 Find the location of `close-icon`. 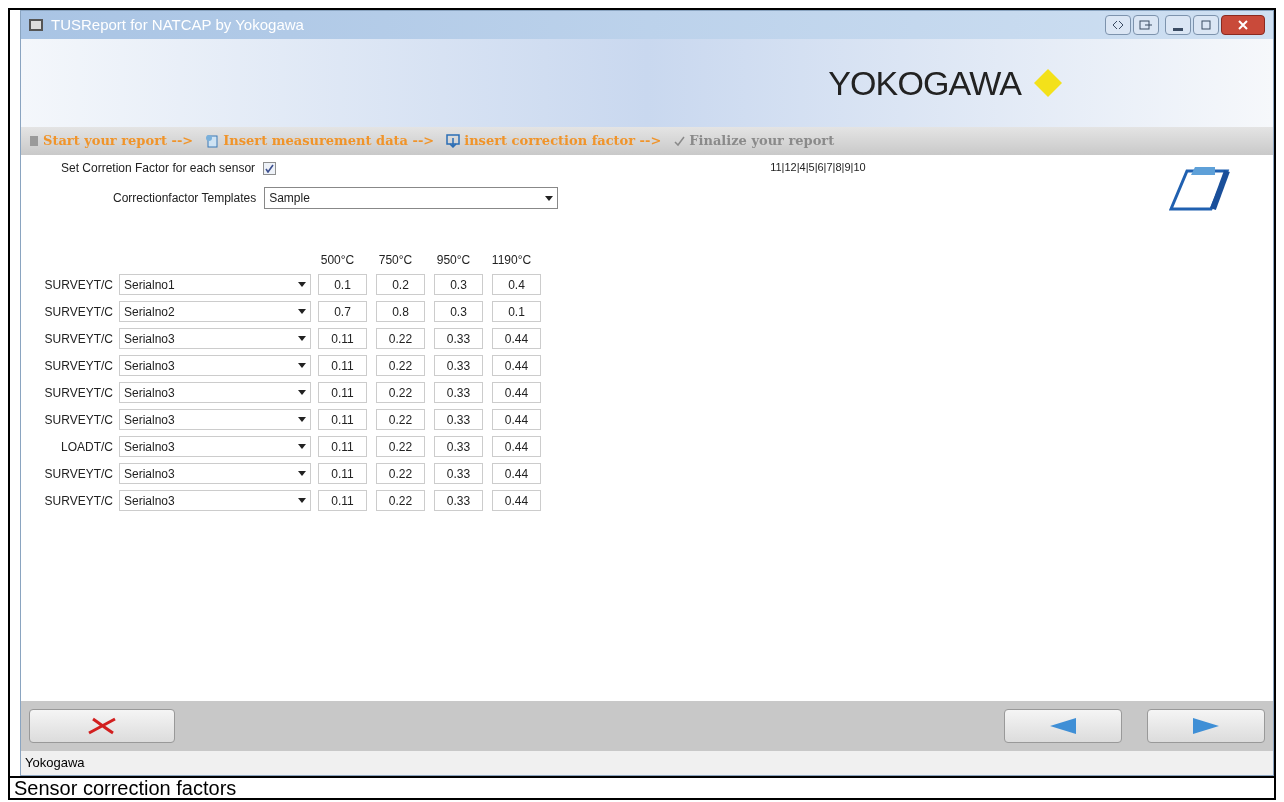

close-icon is located at coordinates (1243, 25).